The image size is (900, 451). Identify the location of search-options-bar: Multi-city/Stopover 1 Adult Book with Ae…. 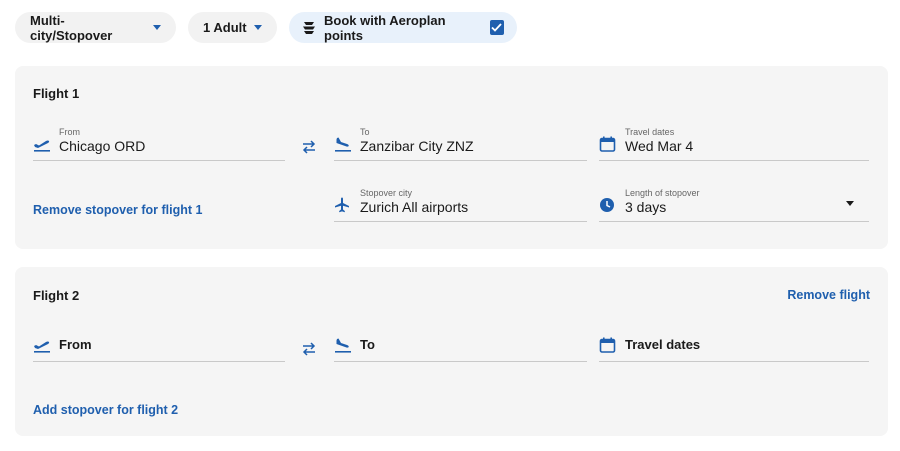
(266, 27).